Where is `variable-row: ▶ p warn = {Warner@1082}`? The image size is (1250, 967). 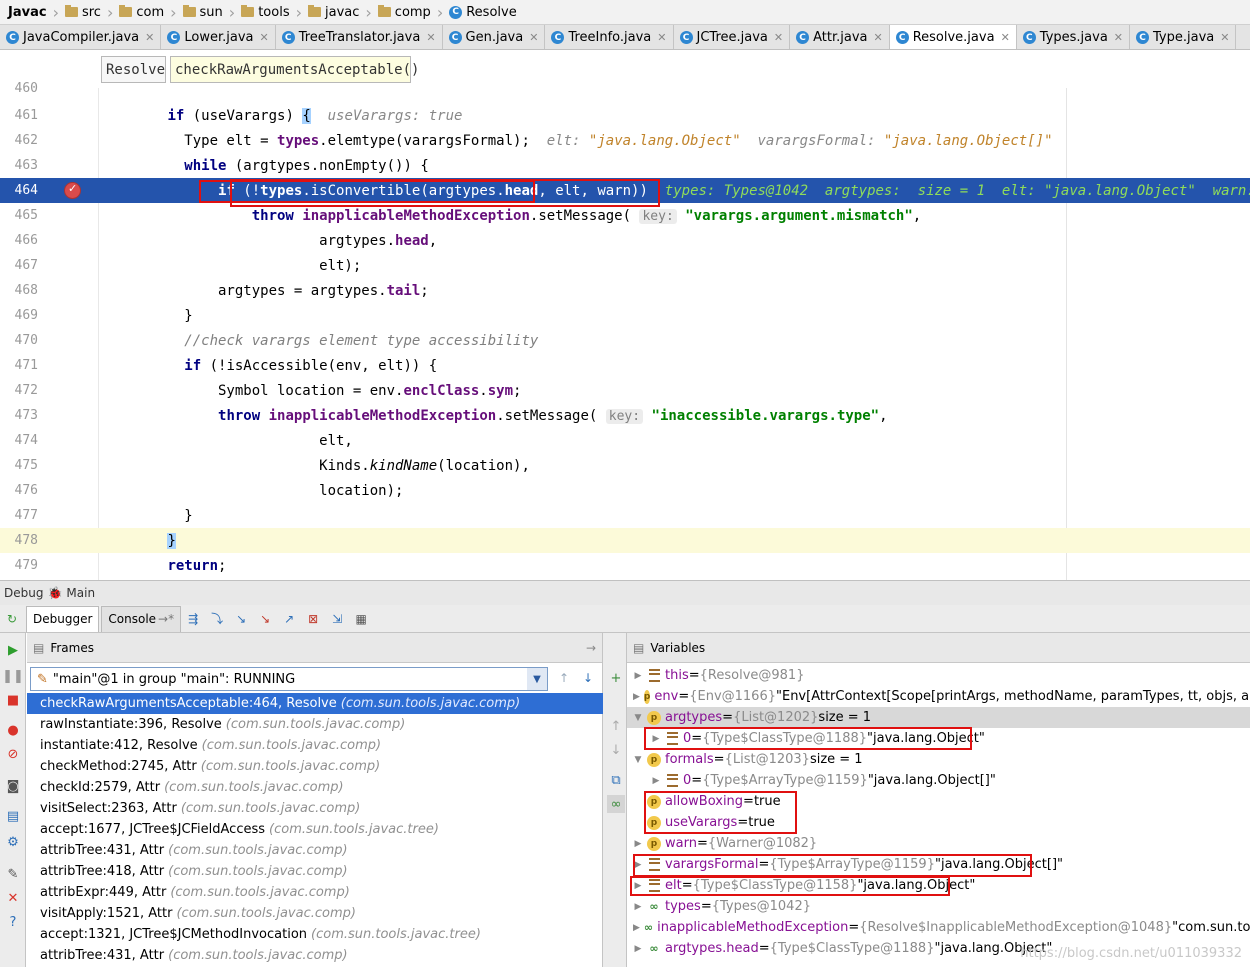 variable-row: ▶ p warn = {Warner@1082} is located at coordinates (938, 843).